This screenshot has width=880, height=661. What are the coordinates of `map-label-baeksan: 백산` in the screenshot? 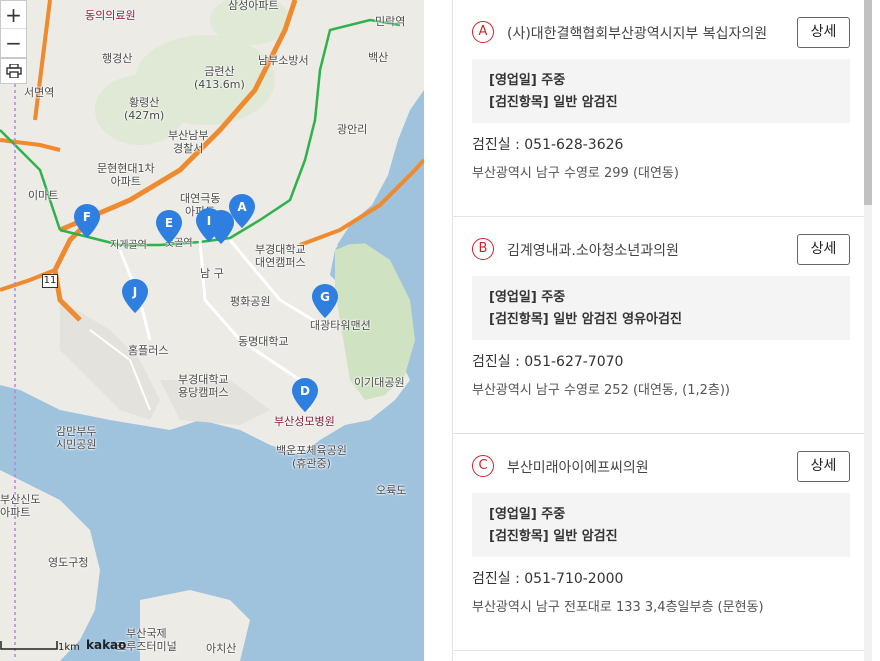 It's located at (378, 57).